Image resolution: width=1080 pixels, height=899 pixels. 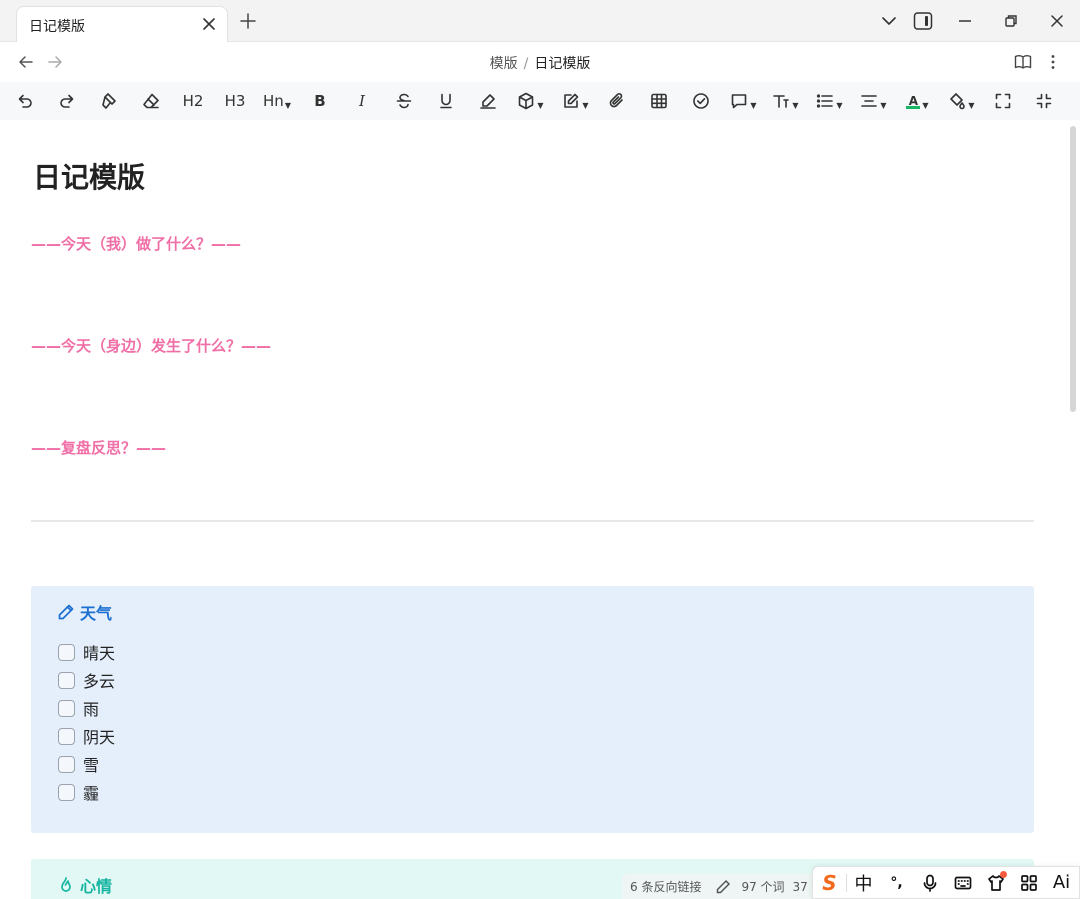 I want to click on skin-shirt-icon, so click(x=995, y=882).